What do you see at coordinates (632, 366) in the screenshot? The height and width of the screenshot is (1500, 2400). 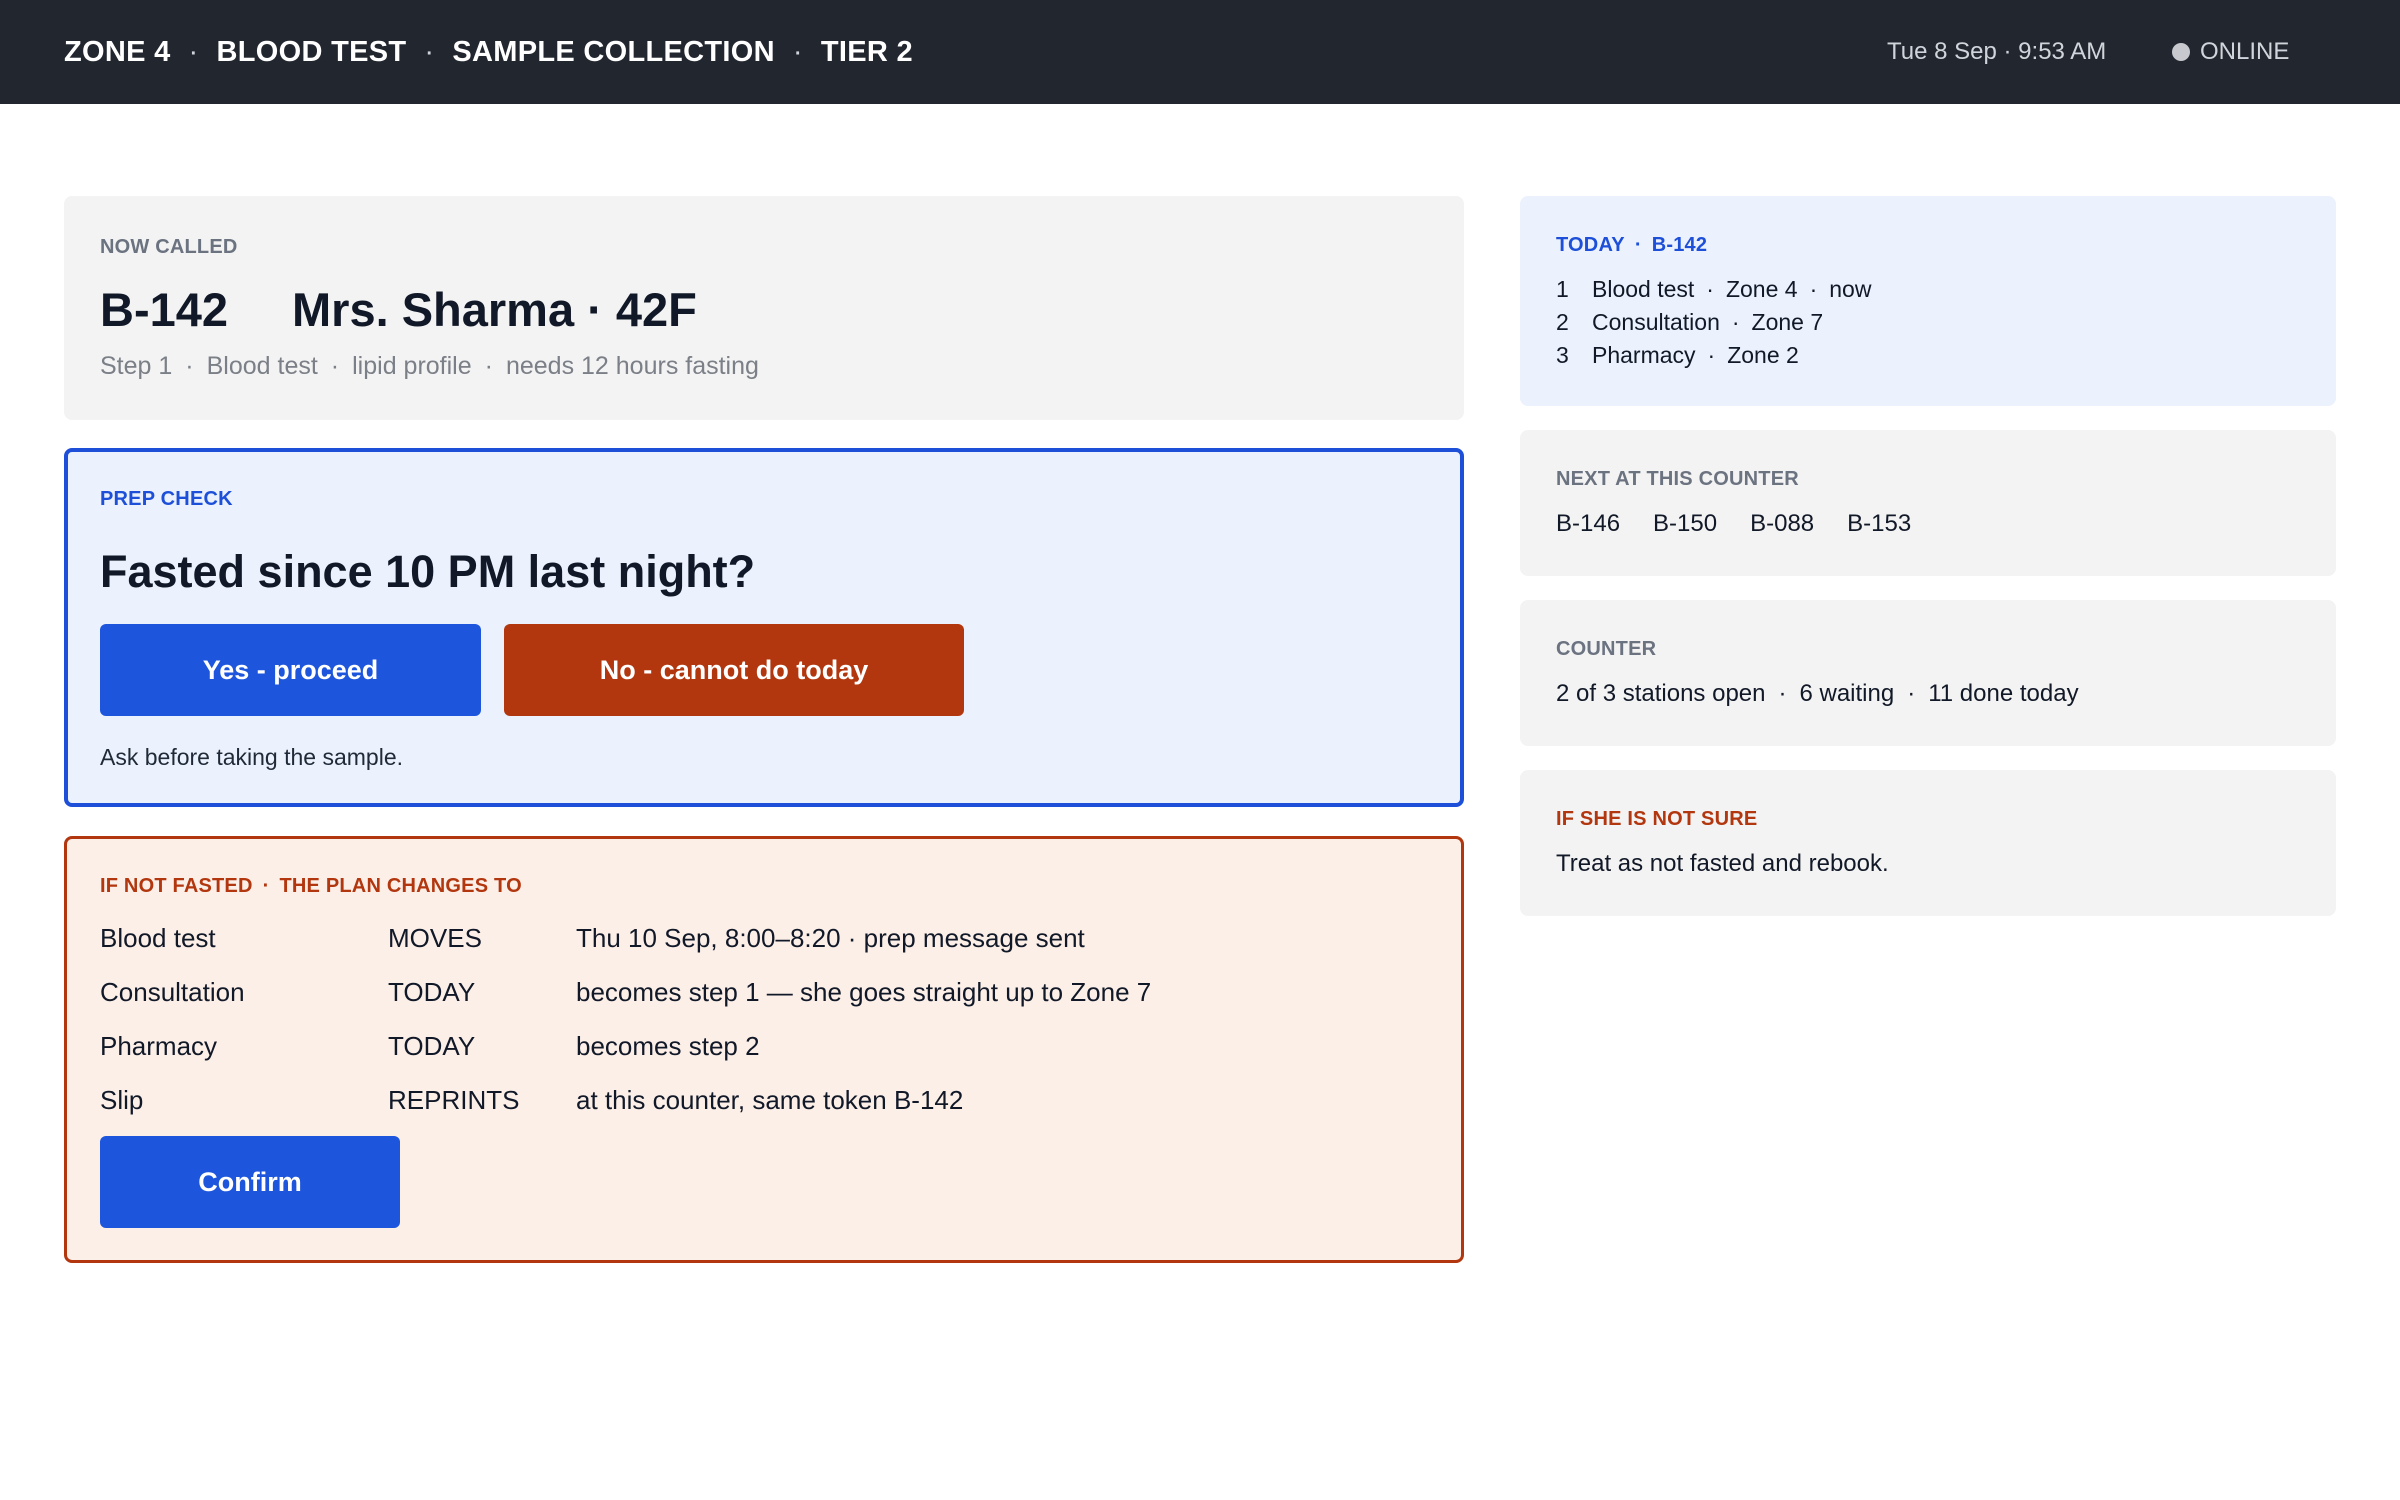 I see `detail-fasting: needs 12 hours fasting` at bounding box center [632, 366].